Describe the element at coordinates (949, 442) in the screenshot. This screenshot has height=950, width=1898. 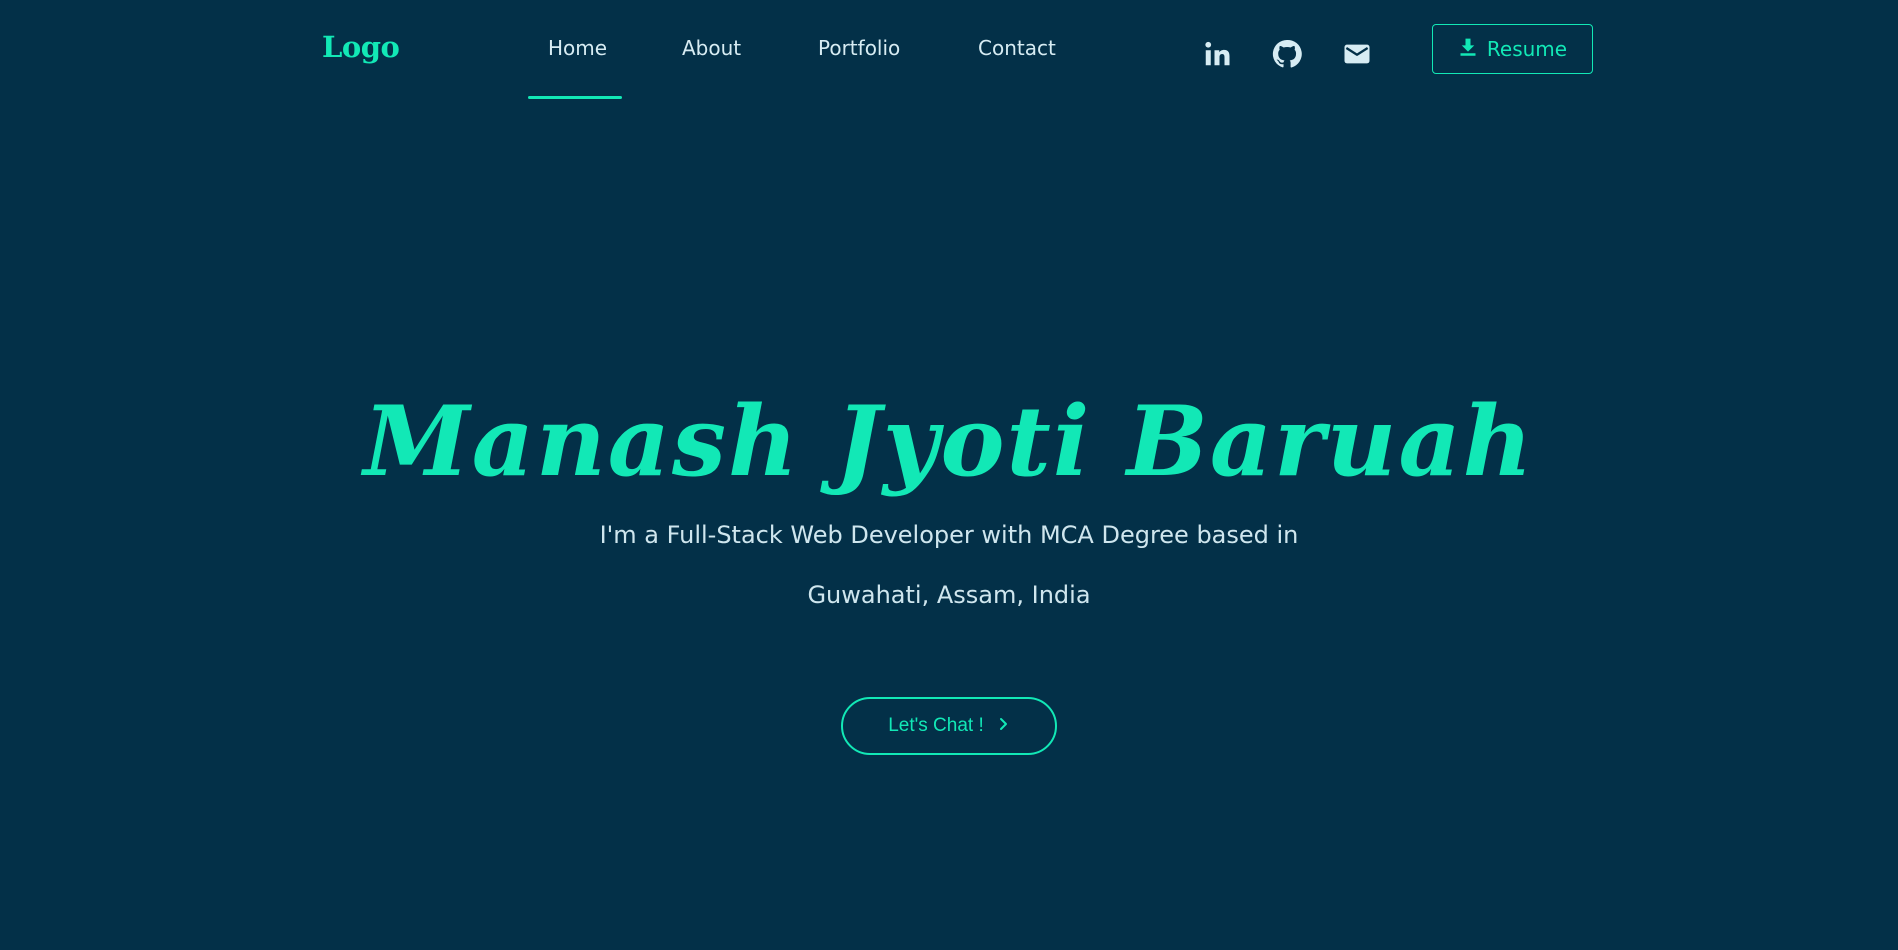
I see `hero-name: Manash Jyoti Baruah` at that location.